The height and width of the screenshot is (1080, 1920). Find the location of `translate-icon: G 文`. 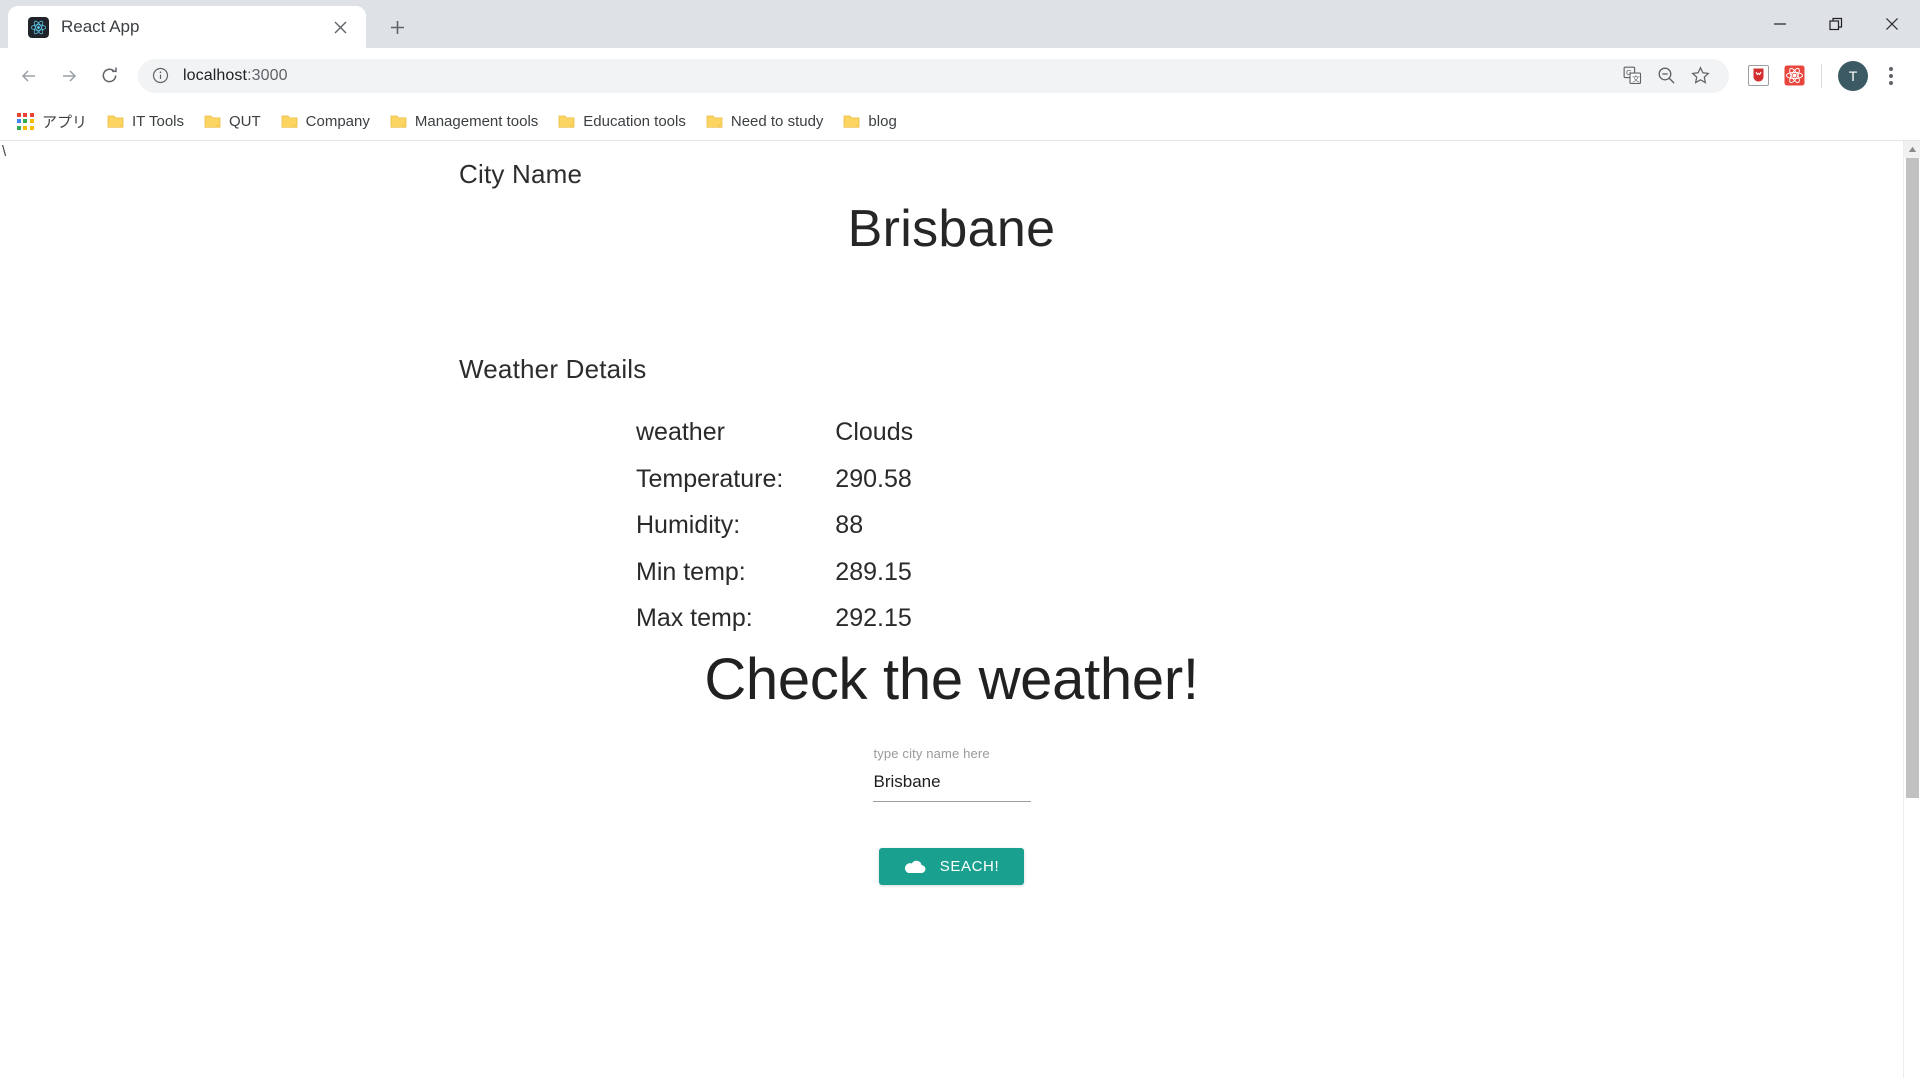

translate-icon: G 文 is located at coordinates (1632, 76).